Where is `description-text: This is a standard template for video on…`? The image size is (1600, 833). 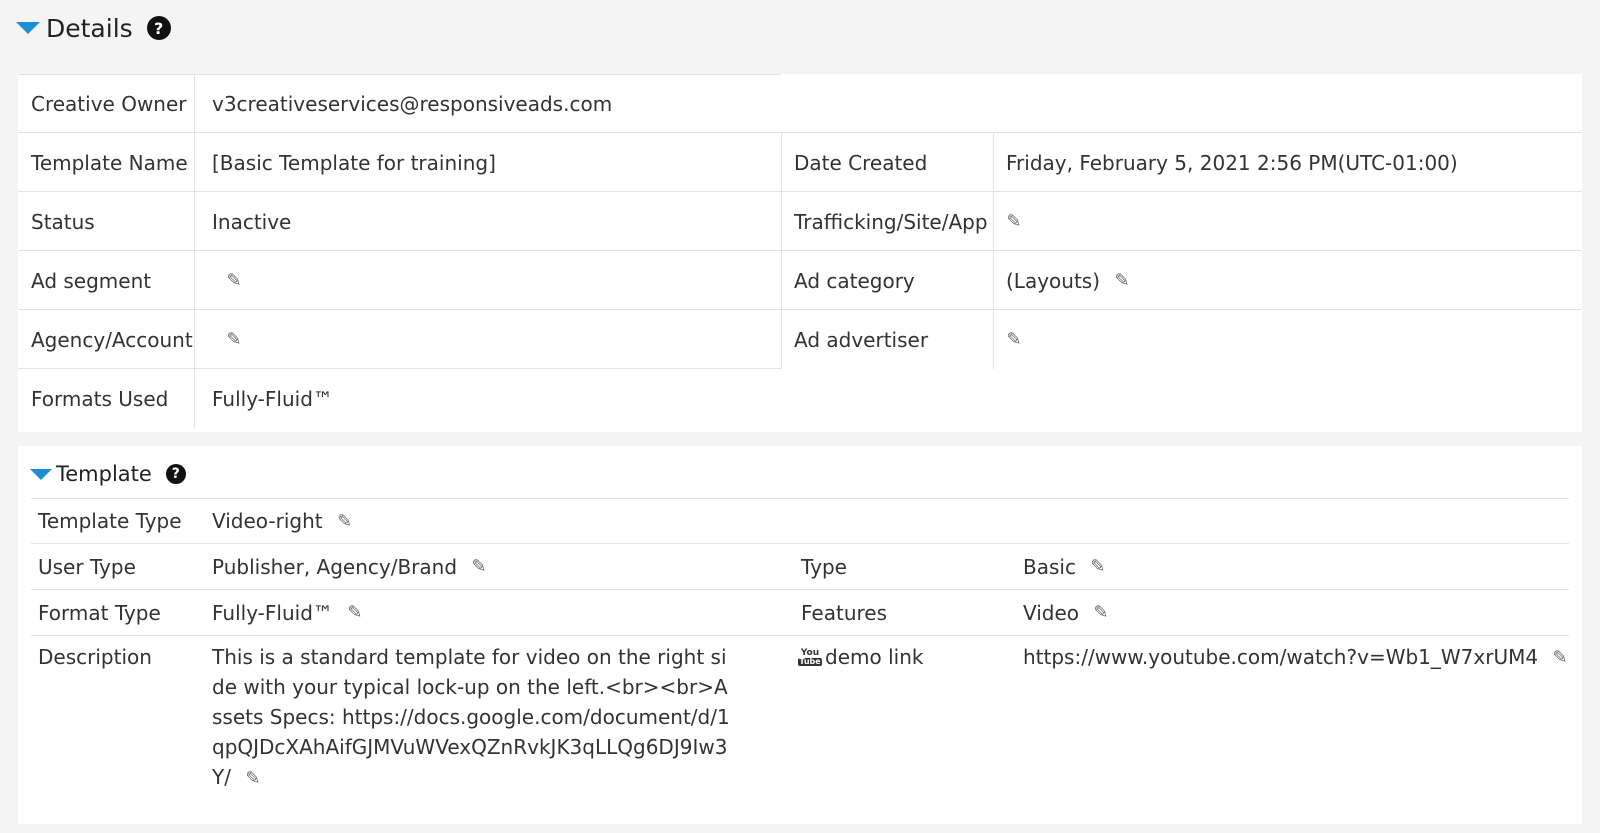 description-text: This is a standard template for video on… is located at coordinates (471, 717).